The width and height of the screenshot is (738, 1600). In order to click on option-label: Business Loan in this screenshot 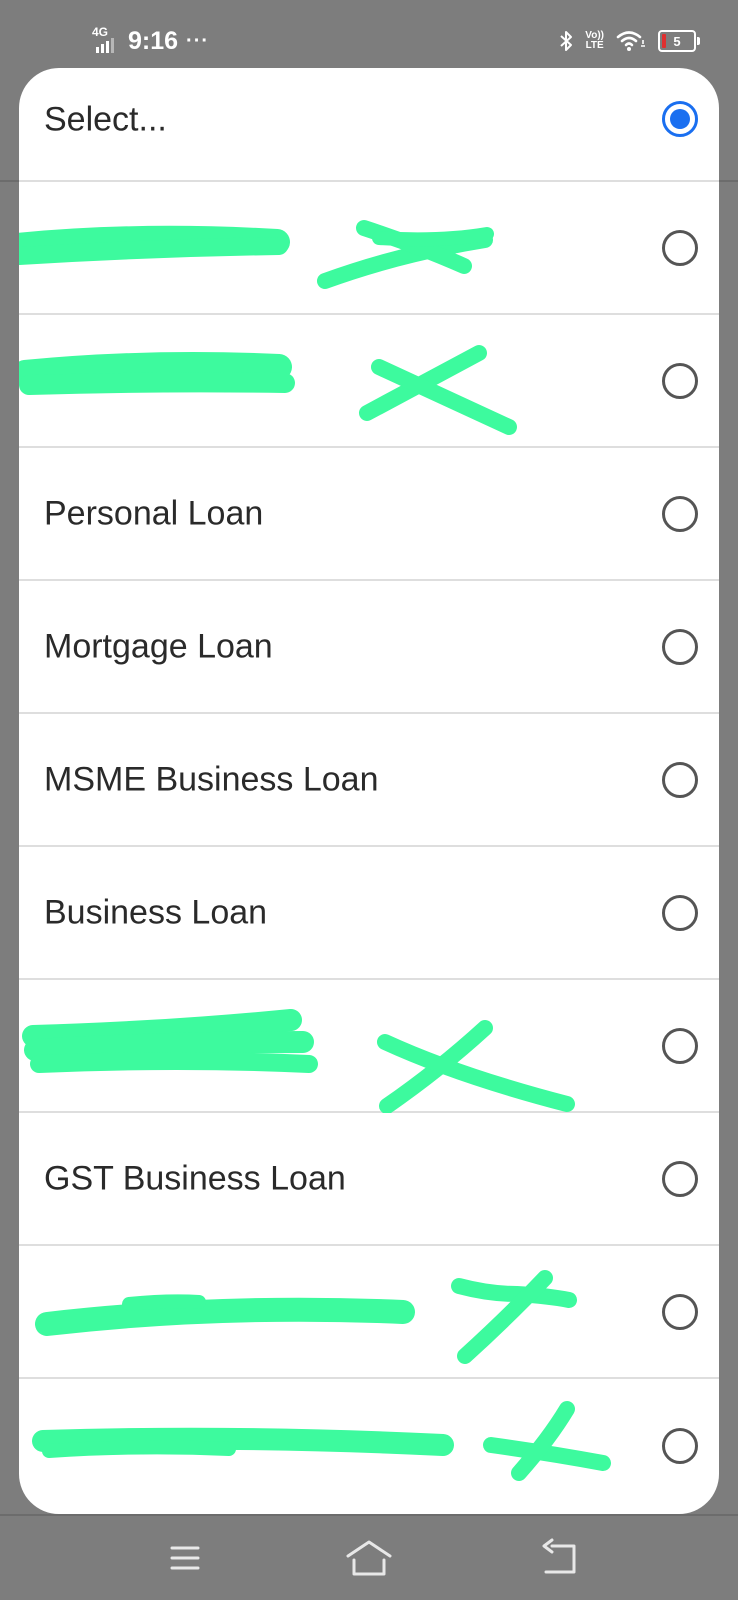, I will do `click(156, 912)`.